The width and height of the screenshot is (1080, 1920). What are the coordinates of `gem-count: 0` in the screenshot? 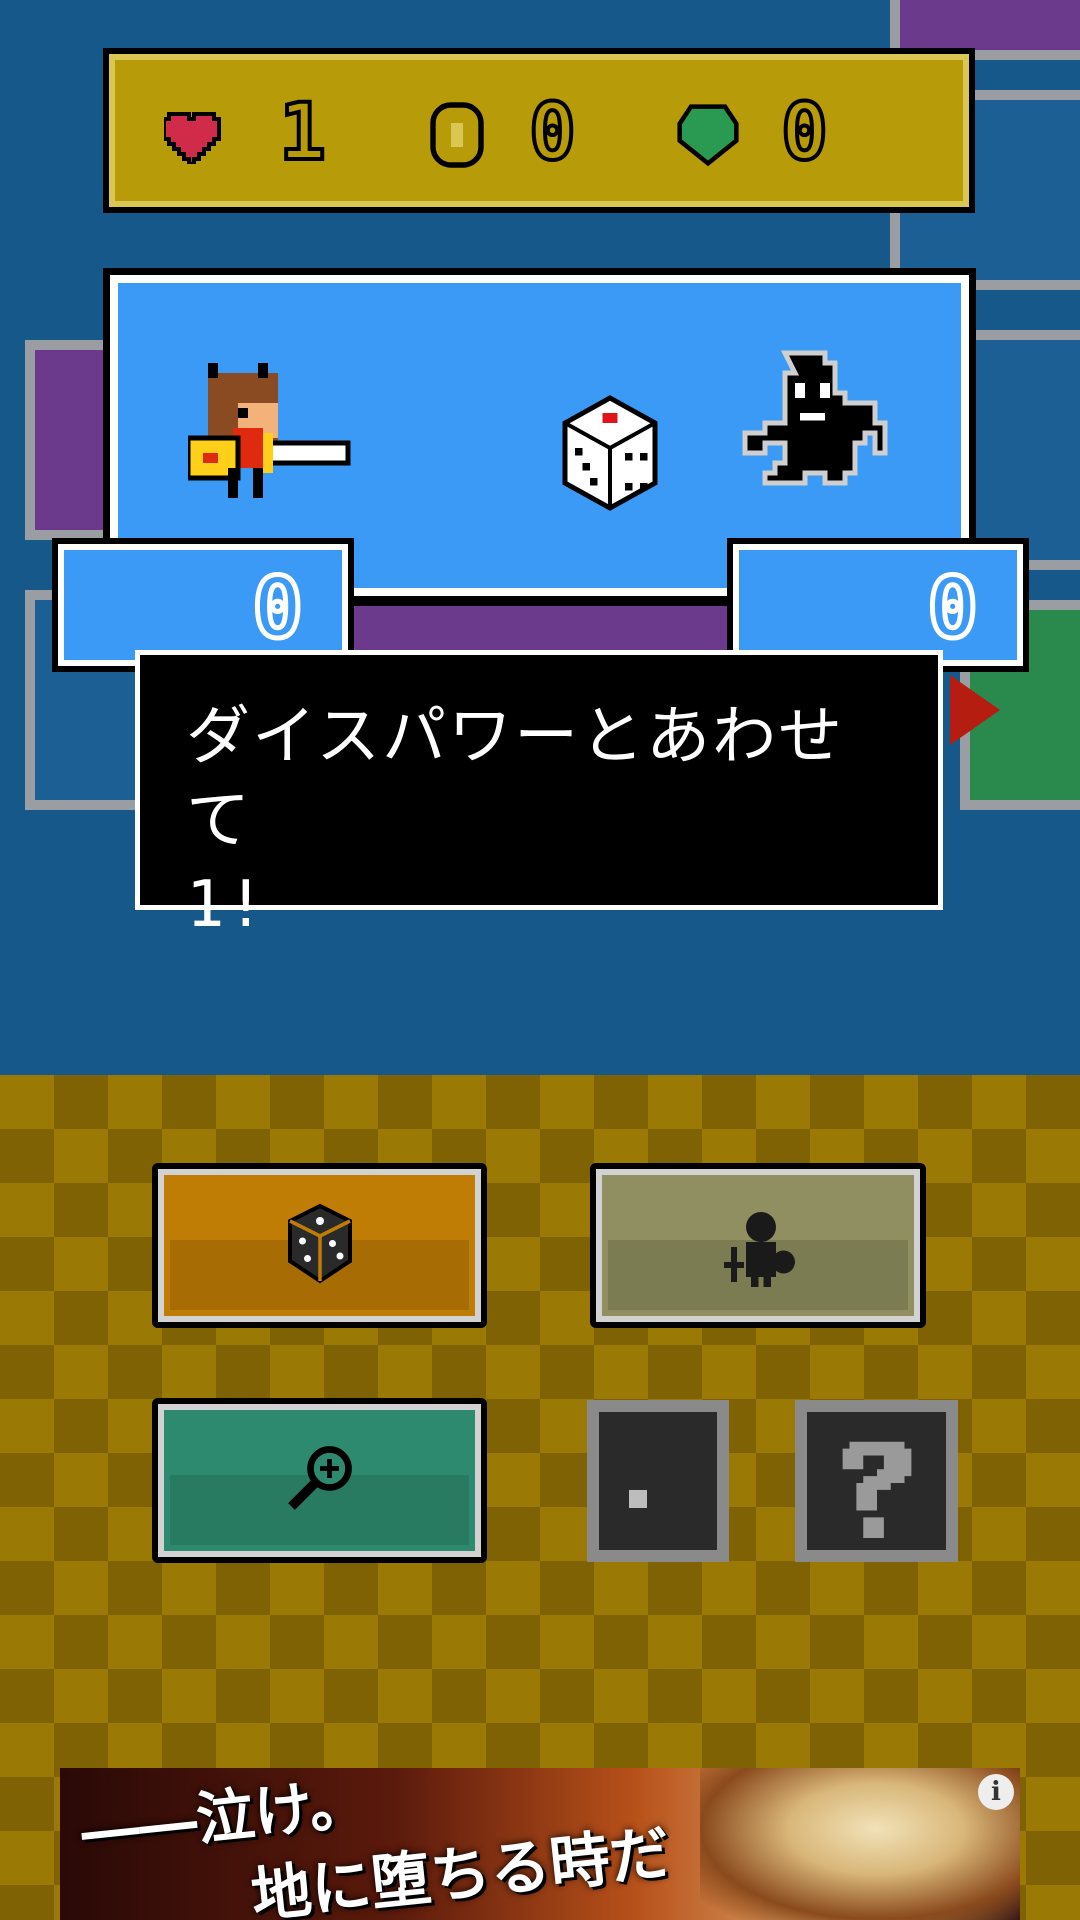 It's located at (804, 133).